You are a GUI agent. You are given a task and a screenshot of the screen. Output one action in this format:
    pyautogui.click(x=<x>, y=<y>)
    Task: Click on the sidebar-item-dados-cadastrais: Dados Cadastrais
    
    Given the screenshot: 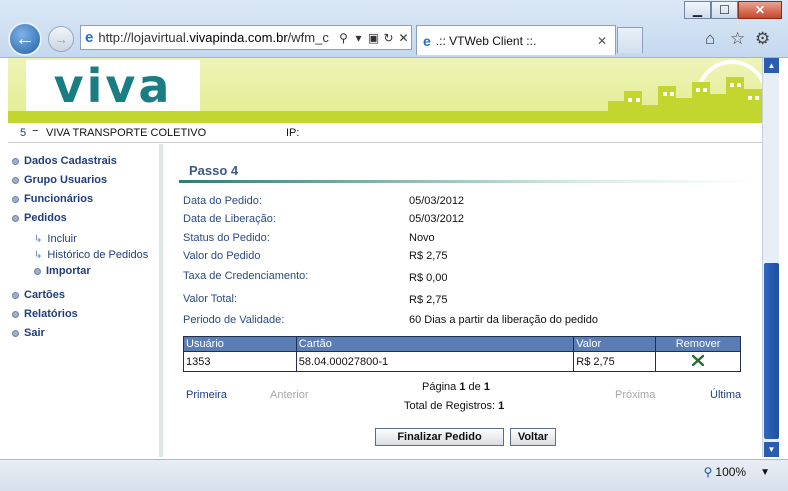 What is the action you would take?
    pyautogui.click(x=64, y=161)
    